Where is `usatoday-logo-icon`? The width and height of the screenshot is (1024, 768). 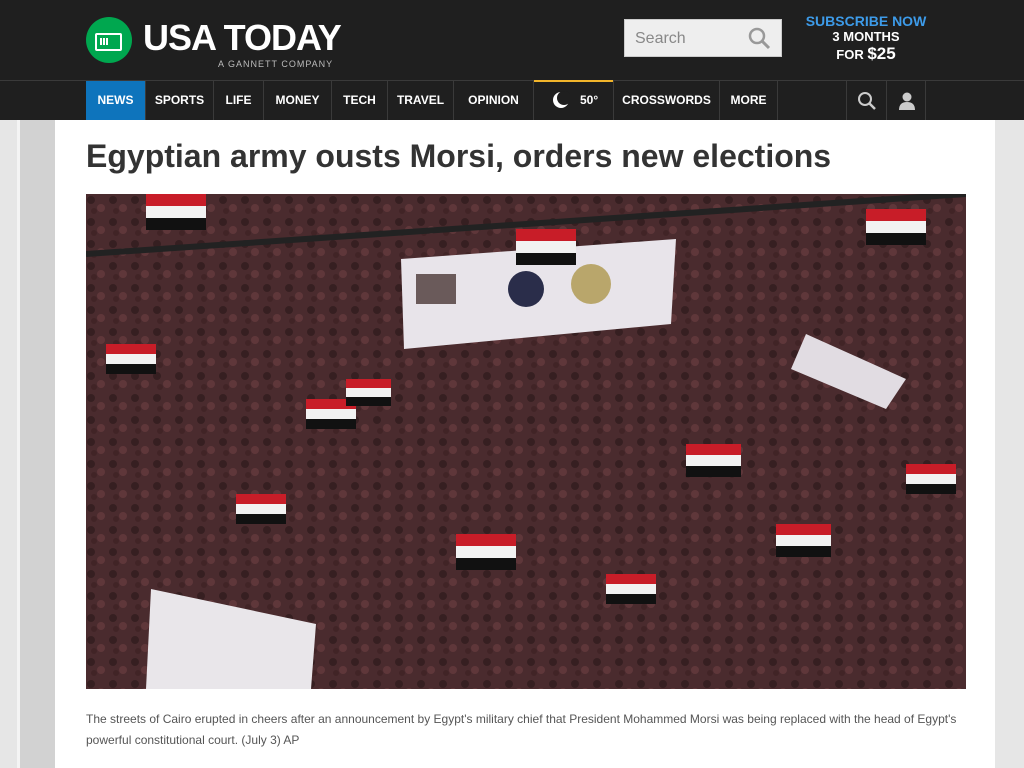 usatoday-logo-icon is located at coordinates (109, 40).